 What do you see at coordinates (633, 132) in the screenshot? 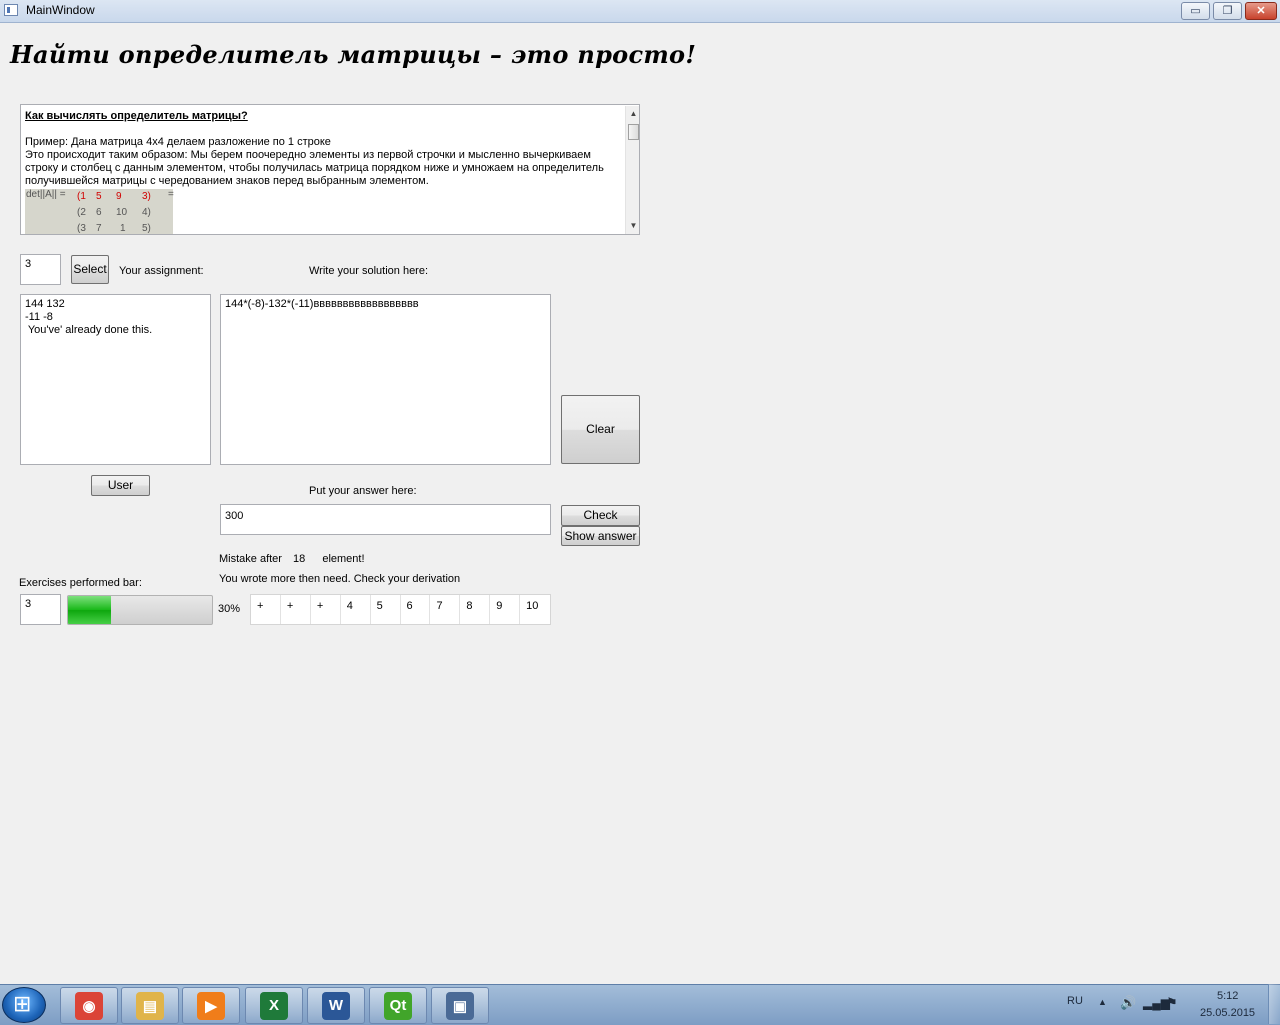
I see `scroll-thumb` at bounding box center [633, 132].